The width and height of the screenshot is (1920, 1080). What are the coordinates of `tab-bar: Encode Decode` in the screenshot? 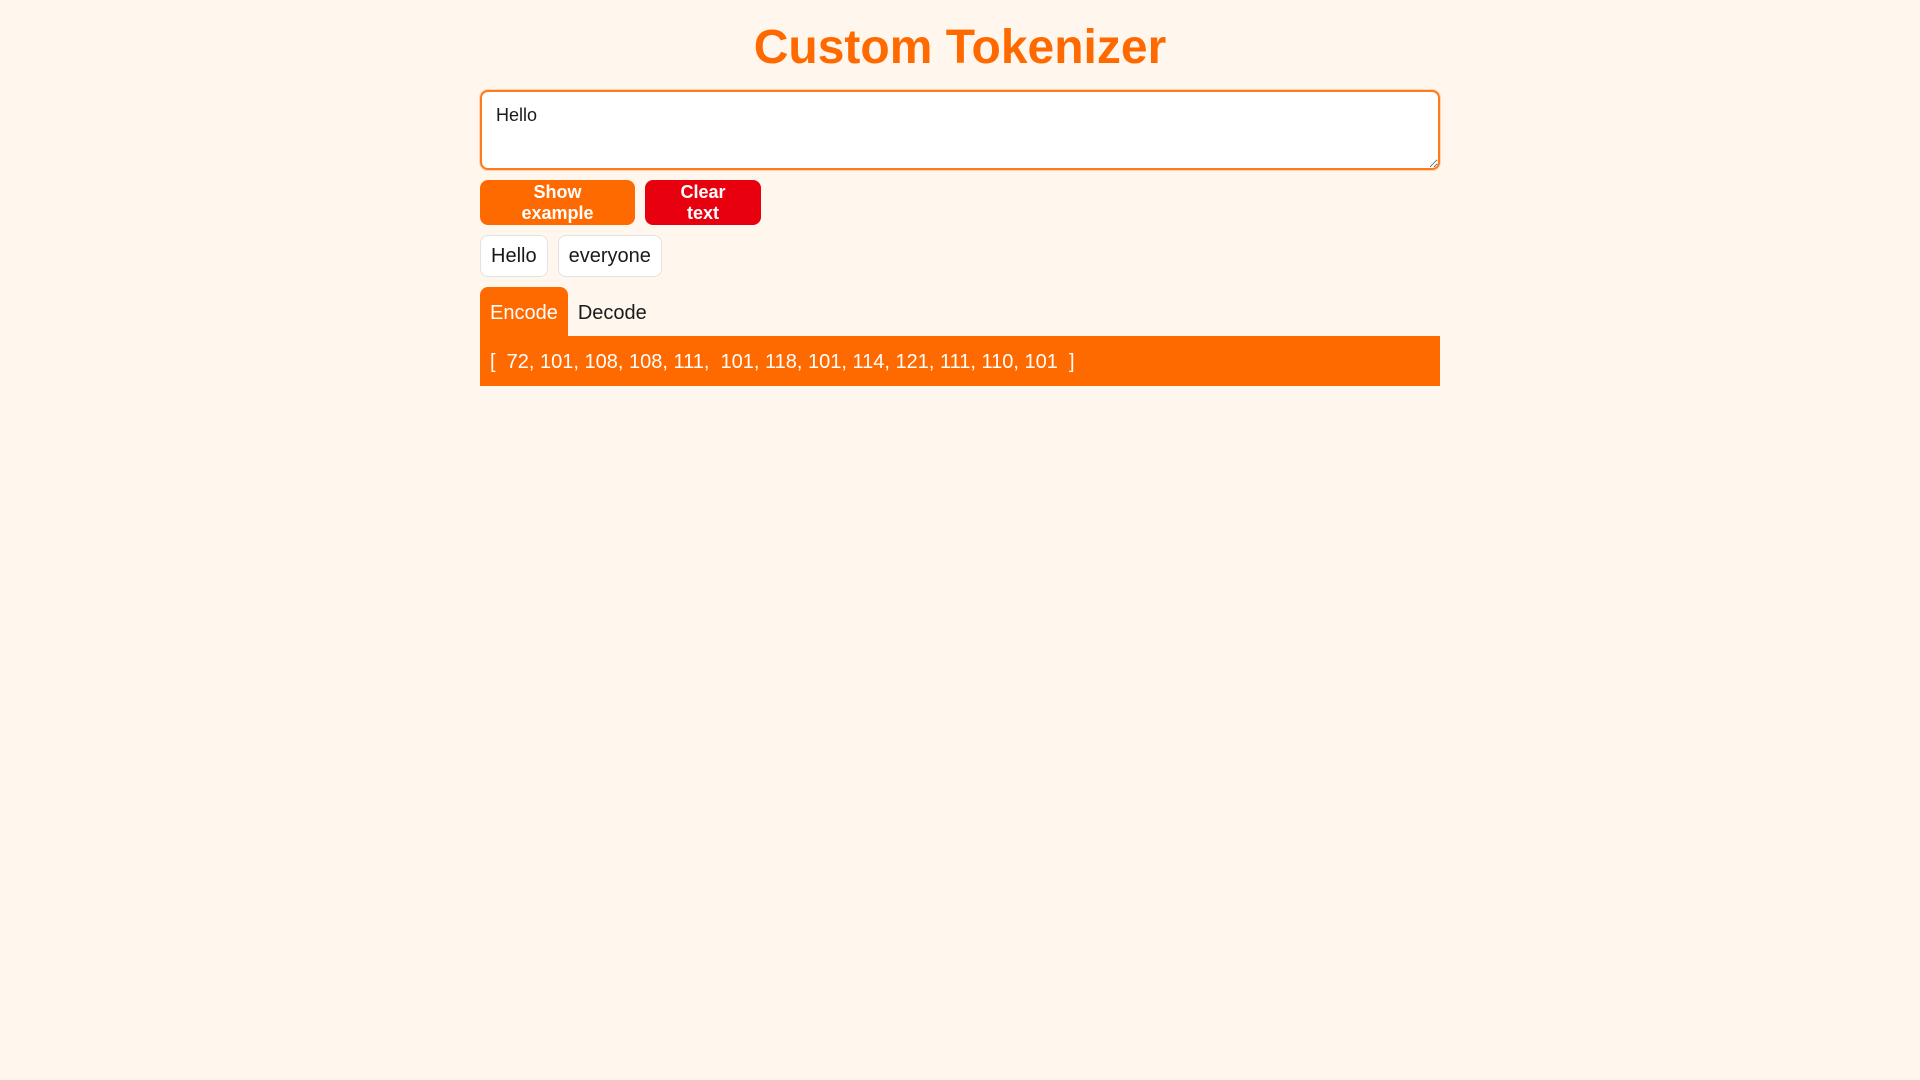 It's located at (960, 311).